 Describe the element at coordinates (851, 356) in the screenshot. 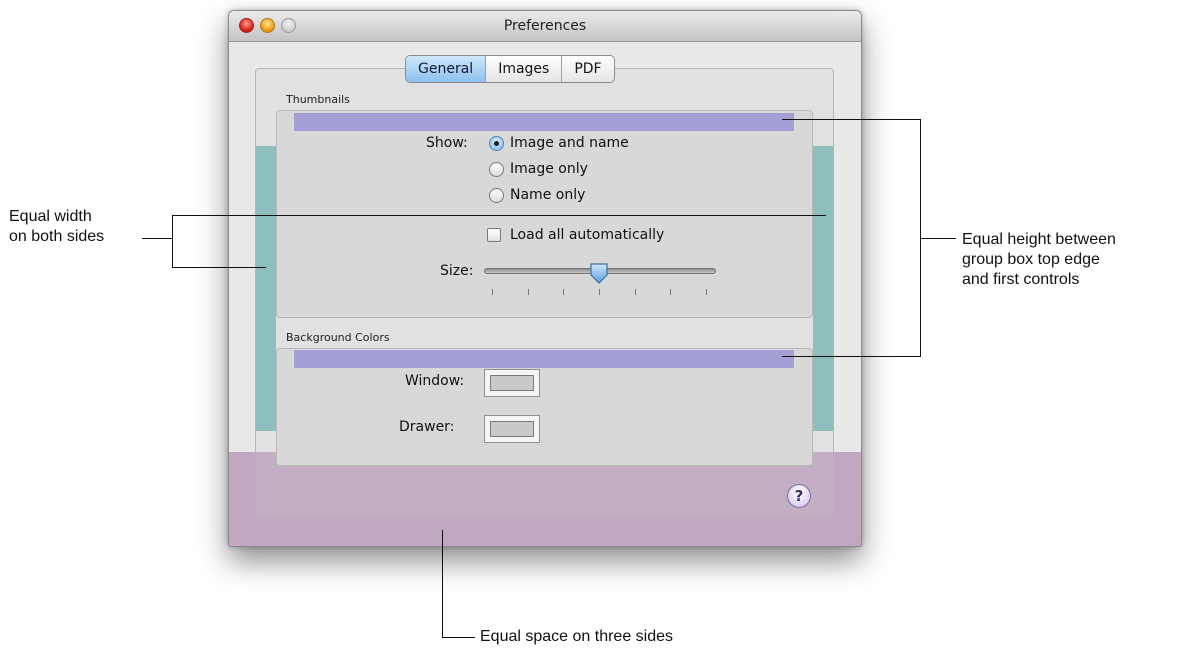

I see `annotation-right-lower-leader` at that location.